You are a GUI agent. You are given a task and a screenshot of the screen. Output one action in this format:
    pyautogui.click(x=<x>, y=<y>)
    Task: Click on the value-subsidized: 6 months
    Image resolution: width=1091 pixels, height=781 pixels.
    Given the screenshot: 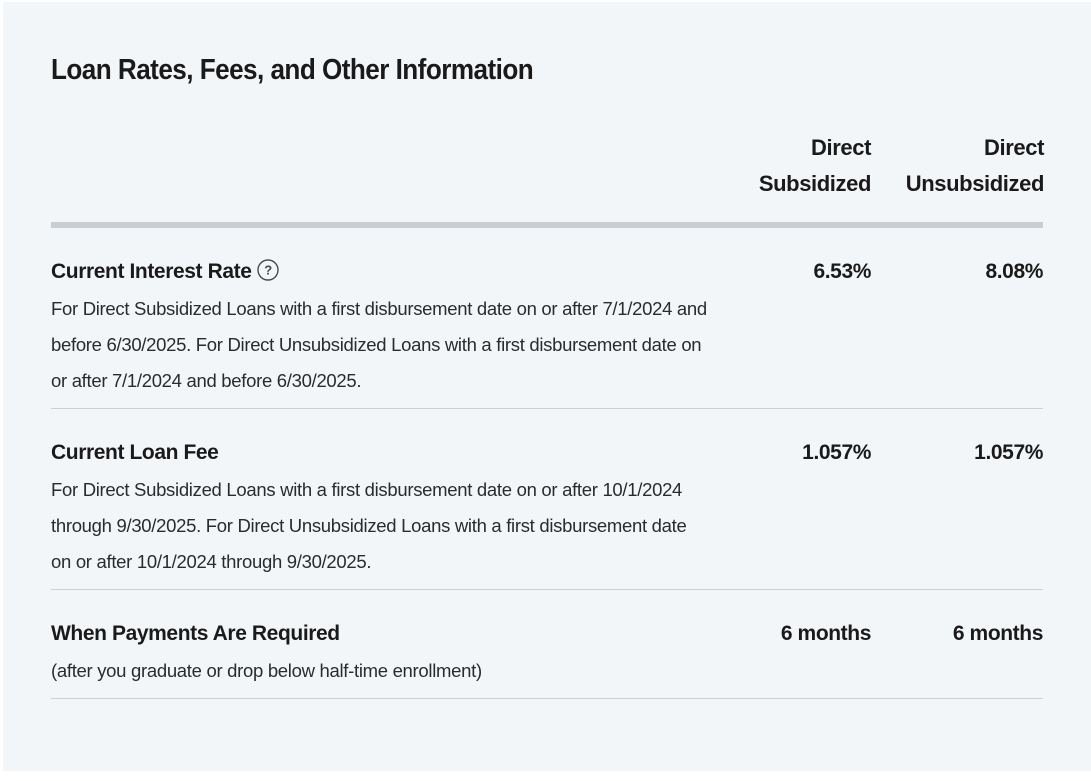 What is the action you would take?
    pyautogui.click(x=826, y=633)
    